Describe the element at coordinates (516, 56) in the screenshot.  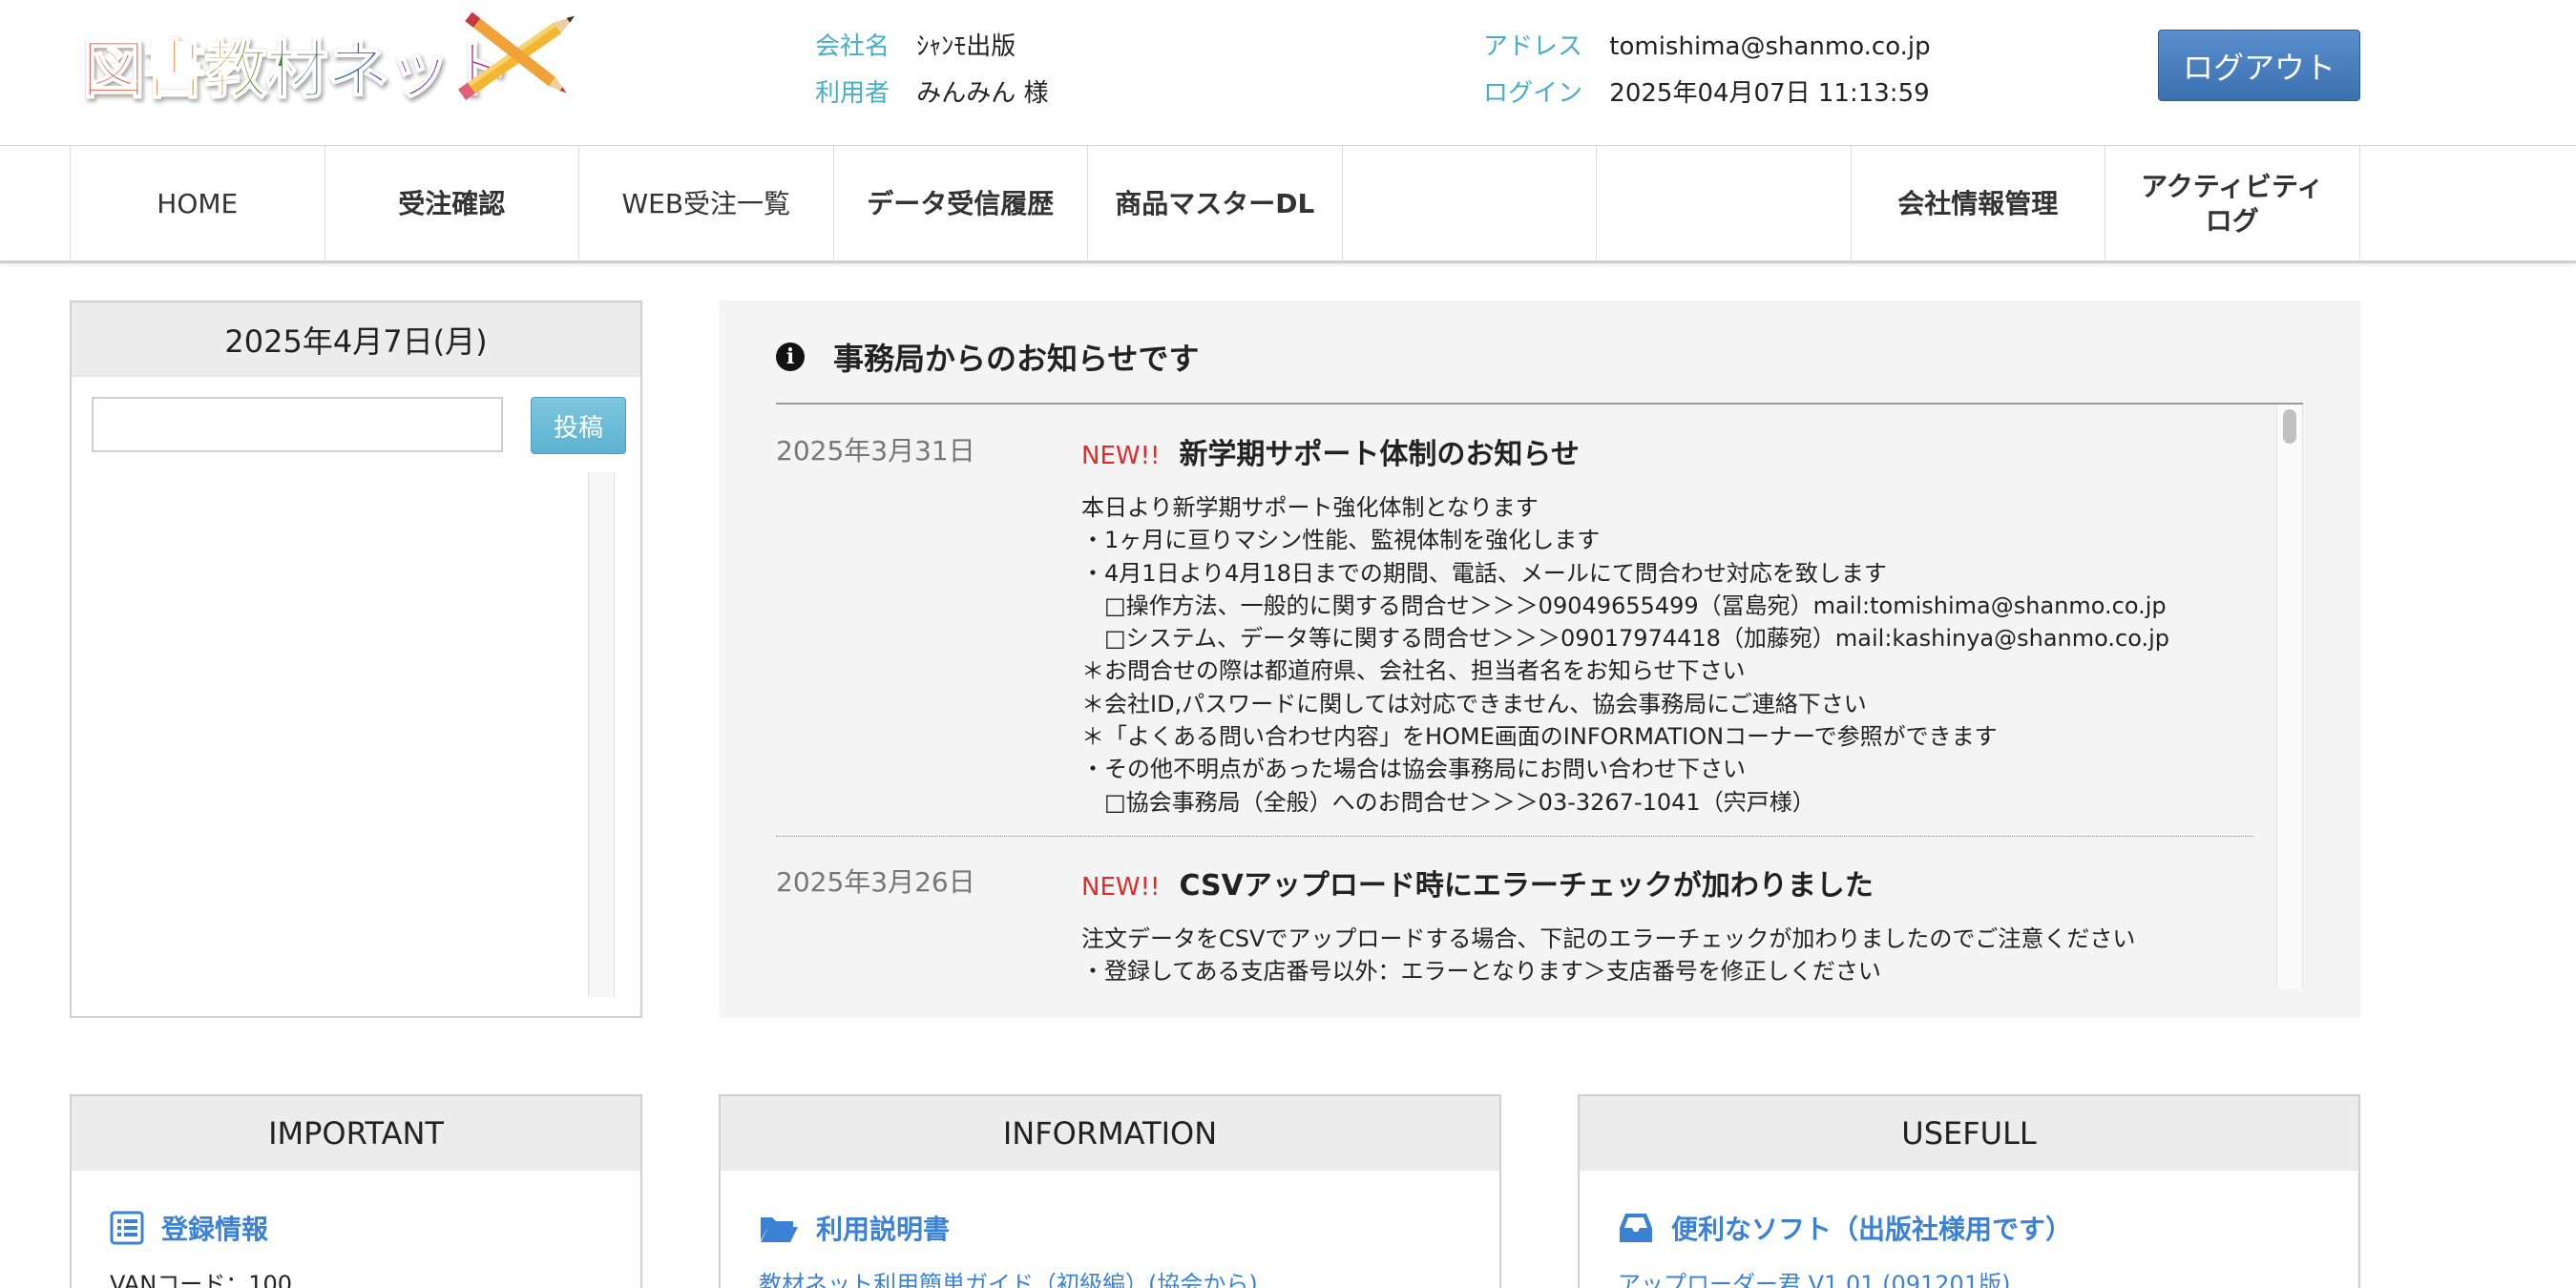
I see `pencil-icon` at that location.